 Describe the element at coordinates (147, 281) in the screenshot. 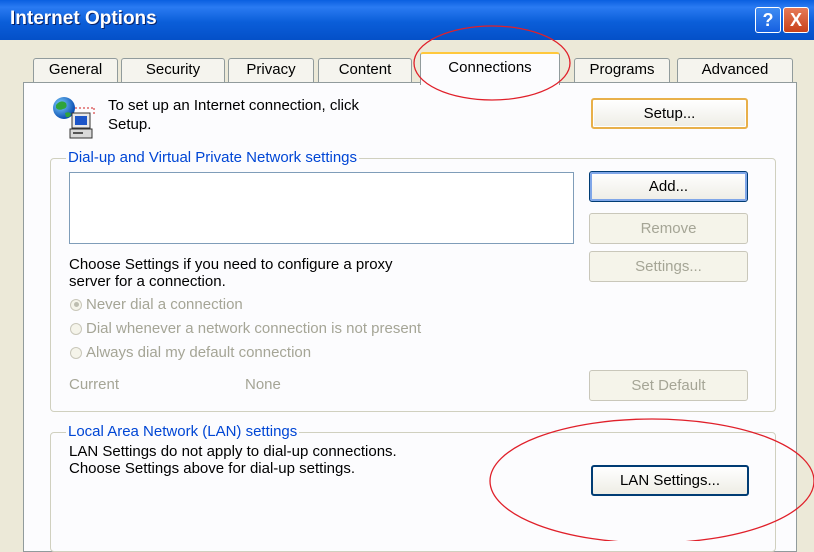

I see `proxy-description-line2: server for a connection.` at that location.